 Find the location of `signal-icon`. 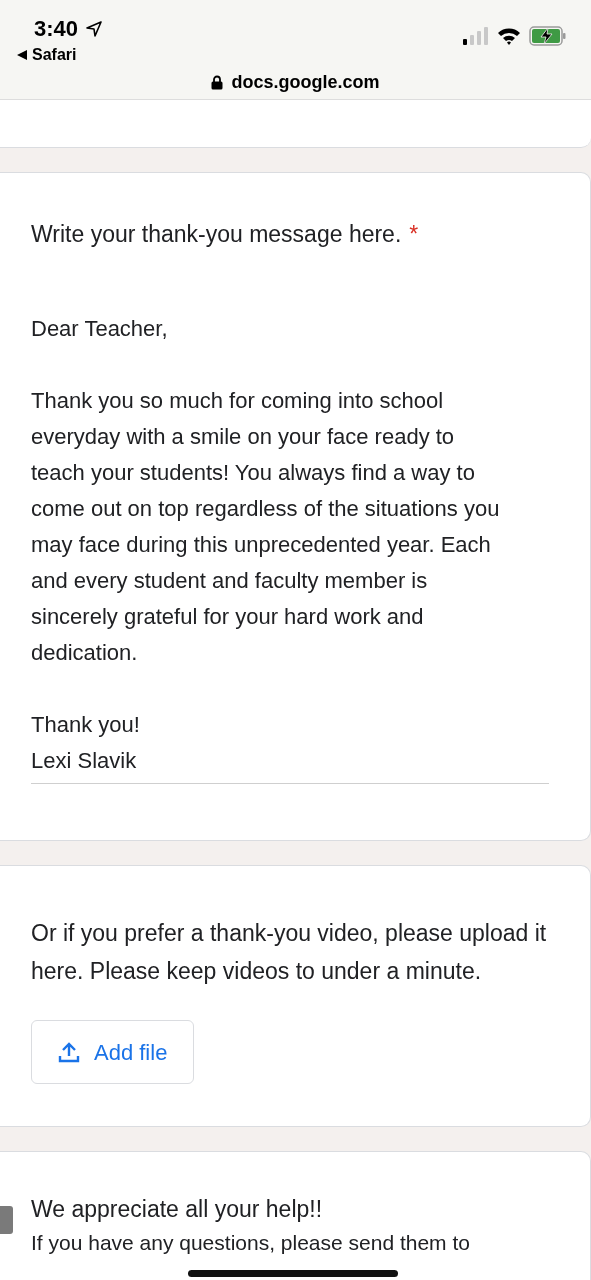

signal-icon is located at coordinates (476, 36).